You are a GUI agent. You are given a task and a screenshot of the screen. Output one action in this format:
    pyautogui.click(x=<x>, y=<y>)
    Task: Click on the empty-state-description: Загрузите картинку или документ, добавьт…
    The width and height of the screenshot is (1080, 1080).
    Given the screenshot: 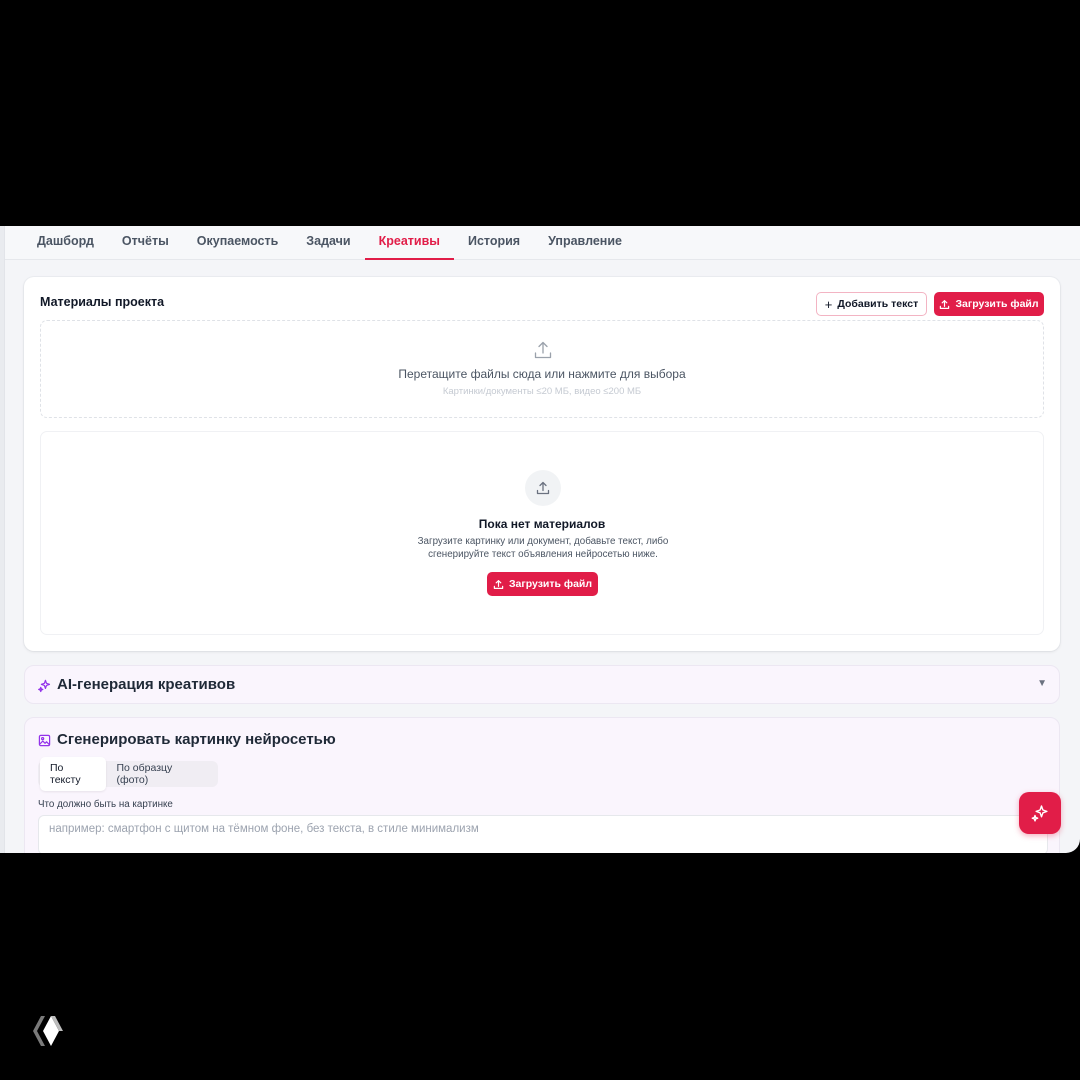 What is the action you would take?
    pyautogui.click(x=543, y=548)
    